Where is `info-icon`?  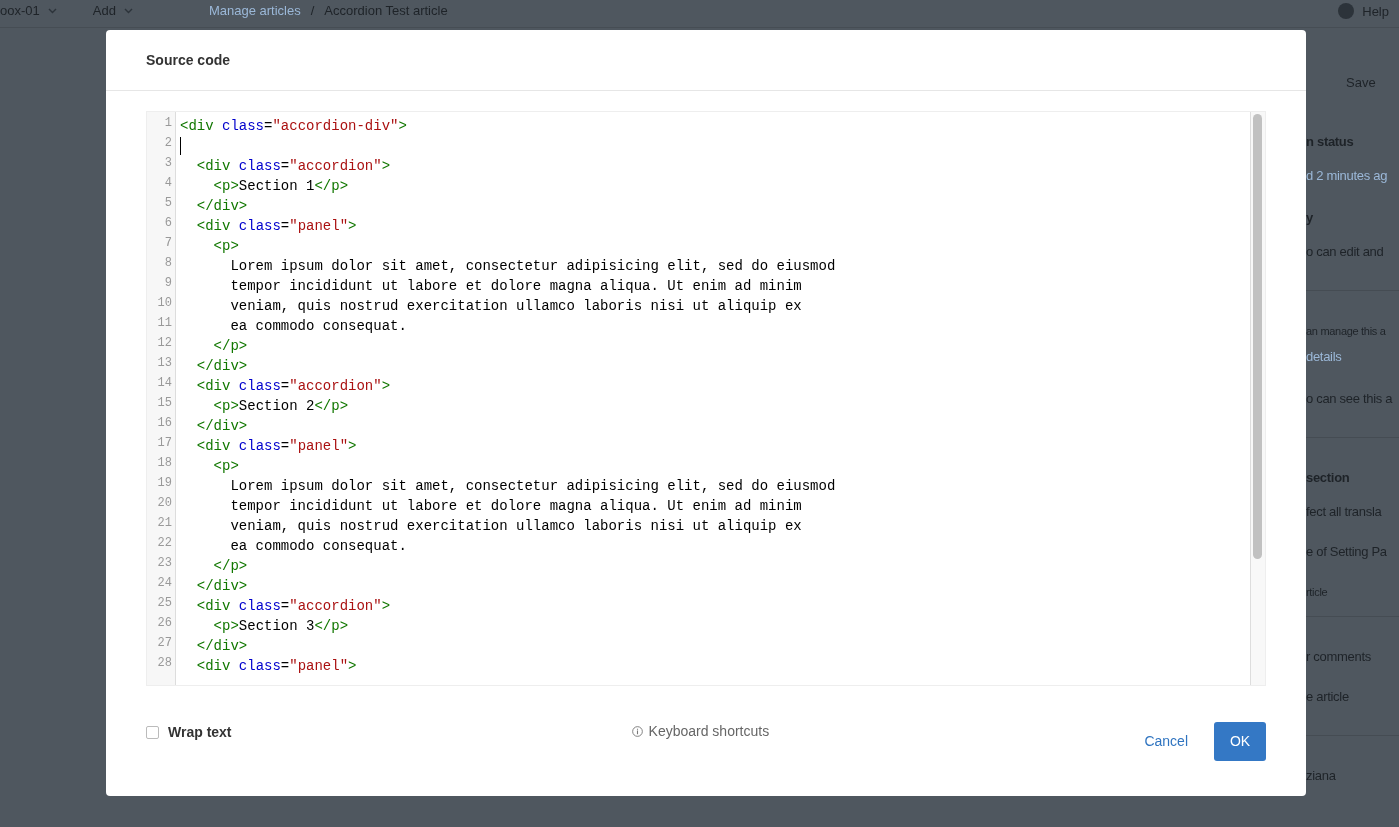 info-icon is located at coordinates (637, 731).